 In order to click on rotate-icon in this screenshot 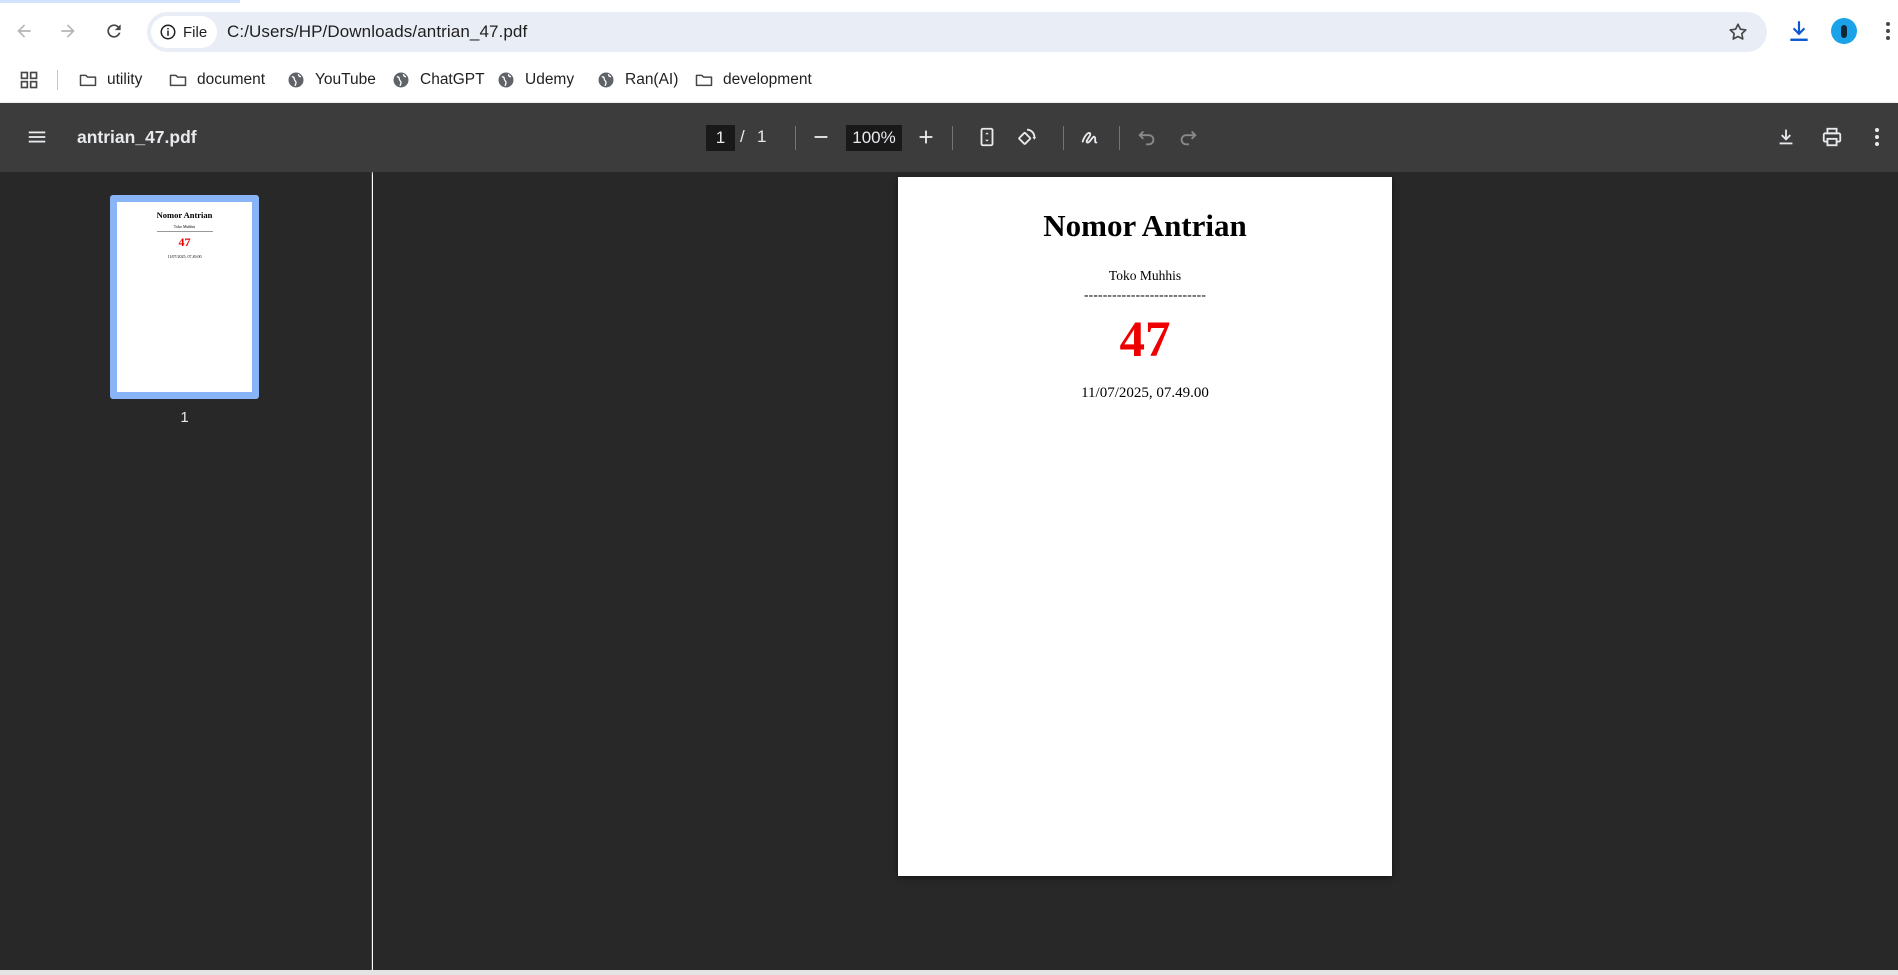, I will do `click(1027, 136)`.